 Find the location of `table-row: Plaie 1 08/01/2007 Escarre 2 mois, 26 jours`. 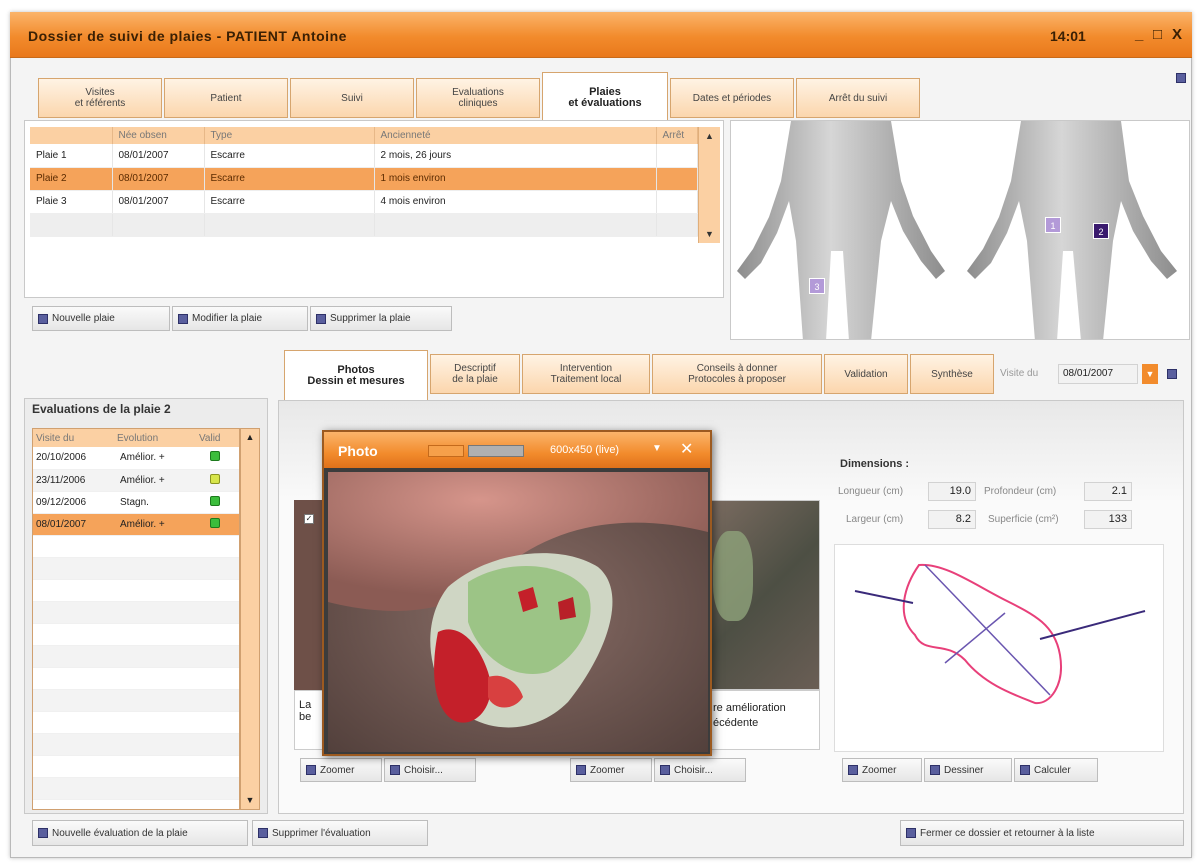

table-row: Plaie 1 08/01/2007 Escarre 2 mois, 26 jours is located at coordinates (364, 156).